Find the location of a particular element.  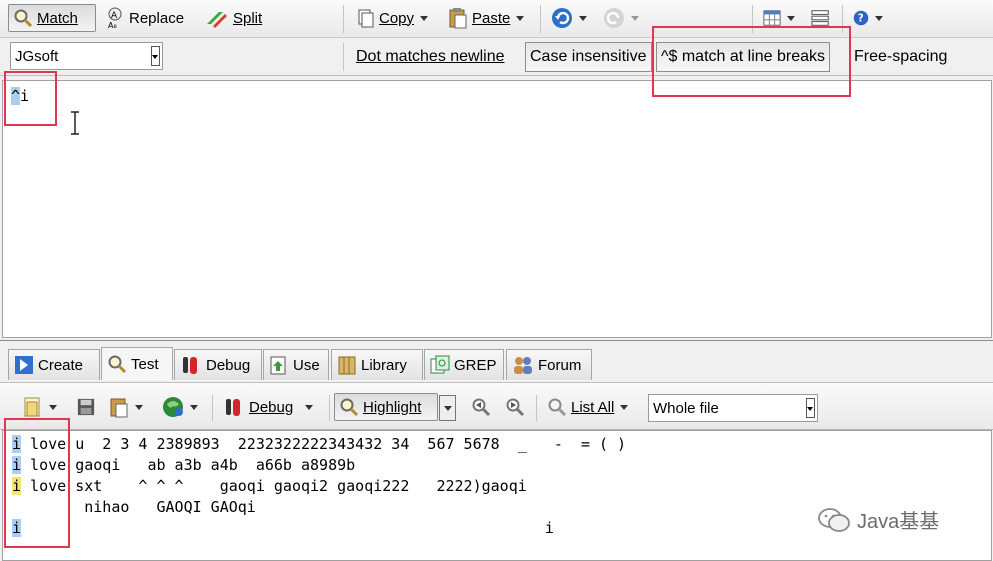

case-insensitive-toggle: Case insensitive is located at coordinates (588, 57).